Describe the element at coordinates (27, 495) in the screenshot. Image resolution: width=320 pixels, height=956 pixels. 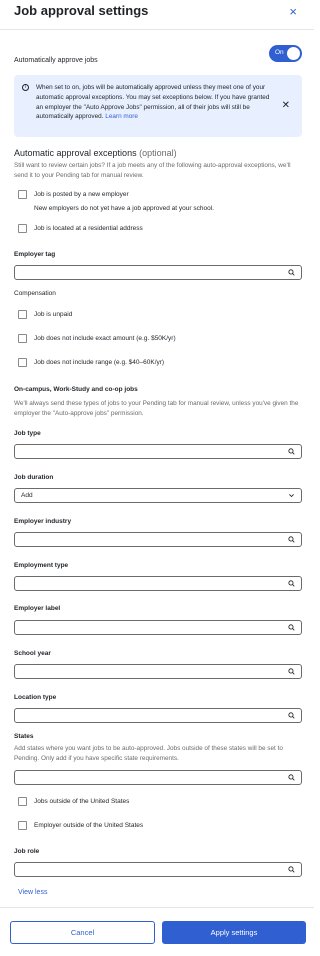
I see `job-duration-value: Add` at that location.